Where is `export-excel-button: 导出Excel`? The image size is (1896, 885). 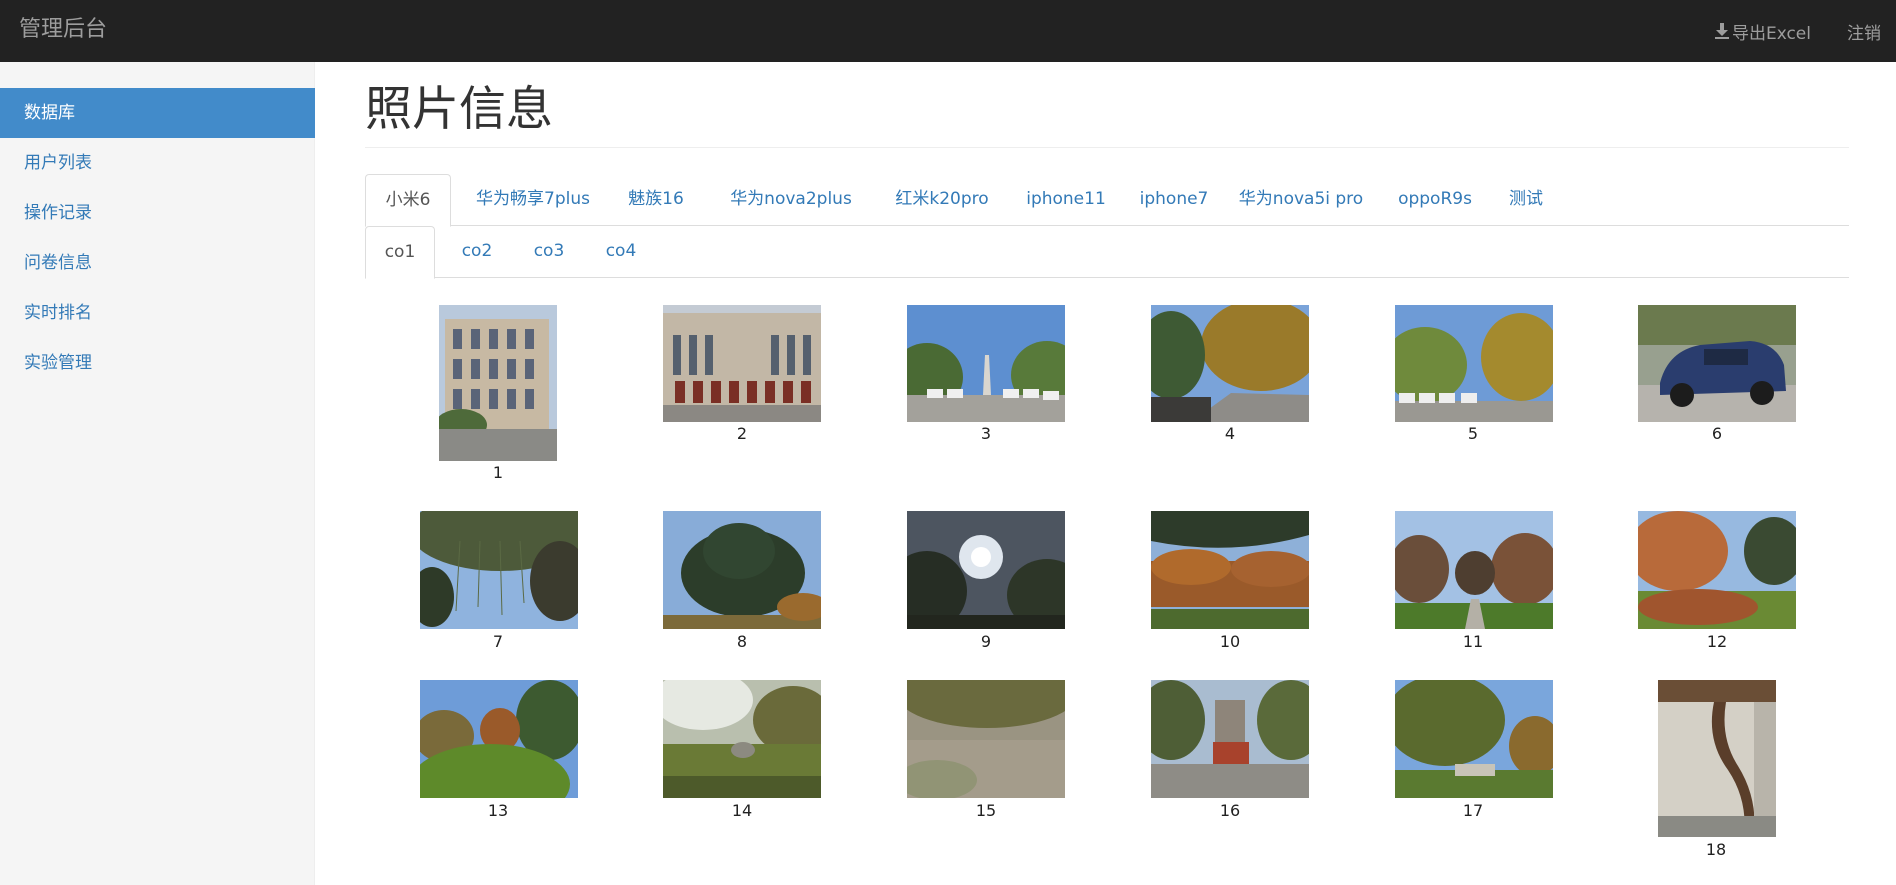
export-excel-button: 导出Excel is located at coordinates (1762, 31).